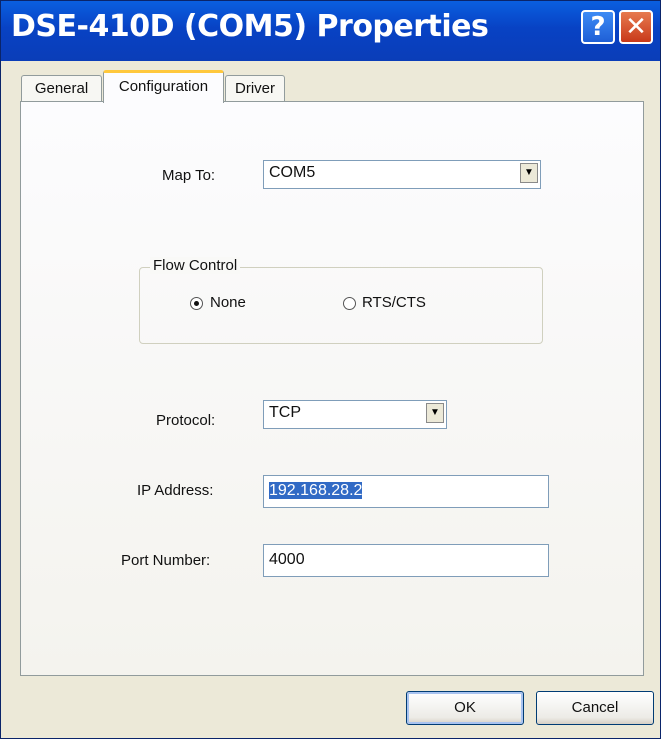 This screenshot has width=661, height=739. What do you see at coordinates (250, 26) in the screenshot?
I see `window-title: DSE-410D (COM5) Properties` at bounding box center [250, 26].